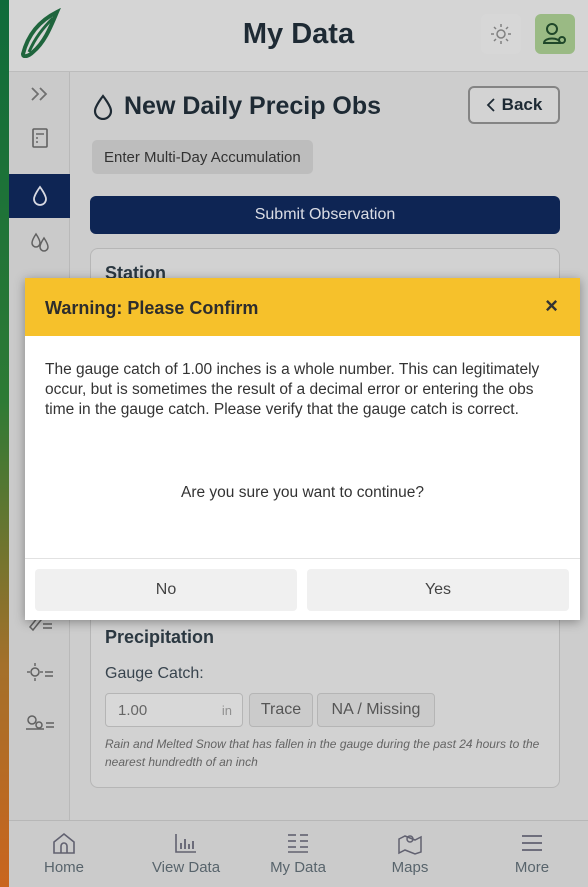  Describe the element at coordinates (438, 590) in the screenshot. I see `yes-button: Yes` at that location.